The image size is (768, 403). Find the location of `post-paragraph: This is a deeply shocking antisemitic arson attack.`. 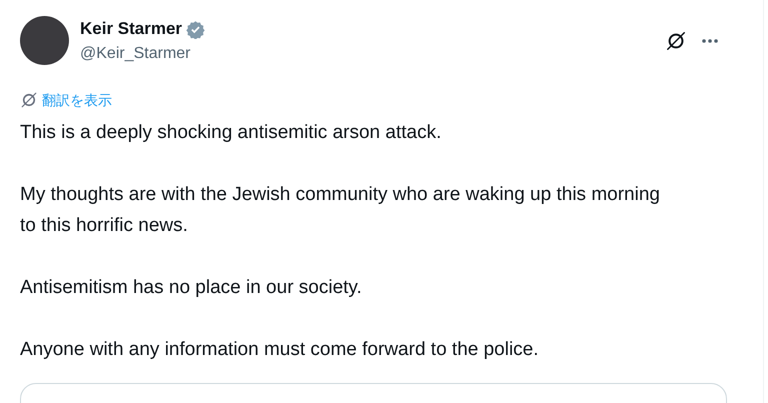

post-paragraph: This is a deeply shocking antisemitic arson attack. is located at coordinates (231, 133).